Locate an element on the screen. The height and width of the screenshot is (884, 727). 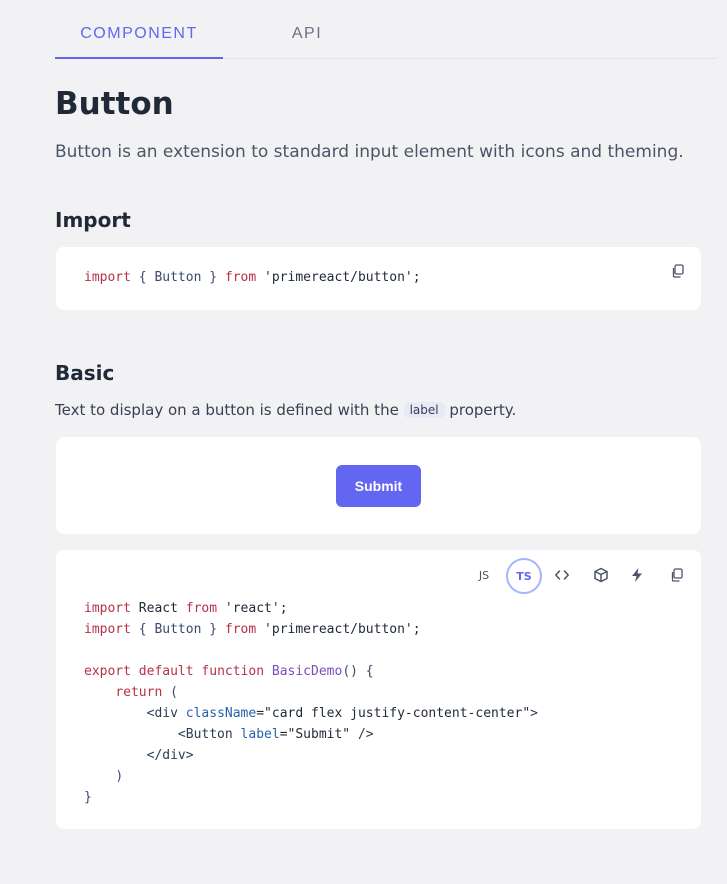
js-toggle-button: JS is located at coordinates (484, 575).